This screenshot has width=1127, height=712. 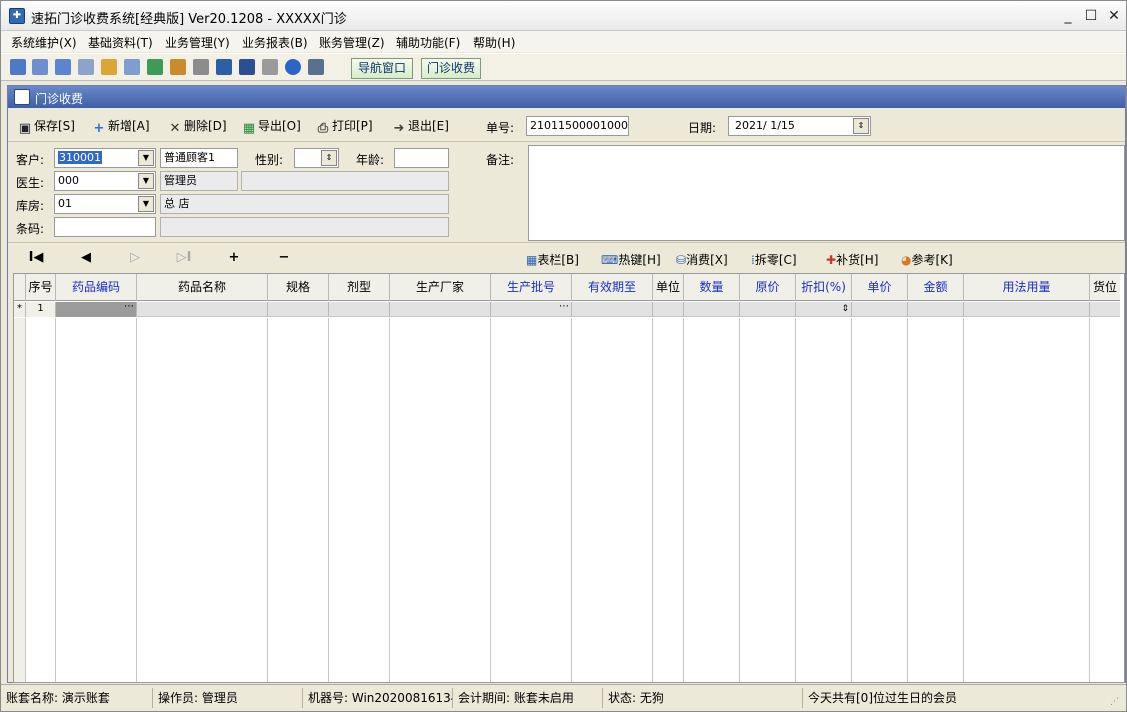 I want to click on cell-original-price, so click(x=768, y=309).